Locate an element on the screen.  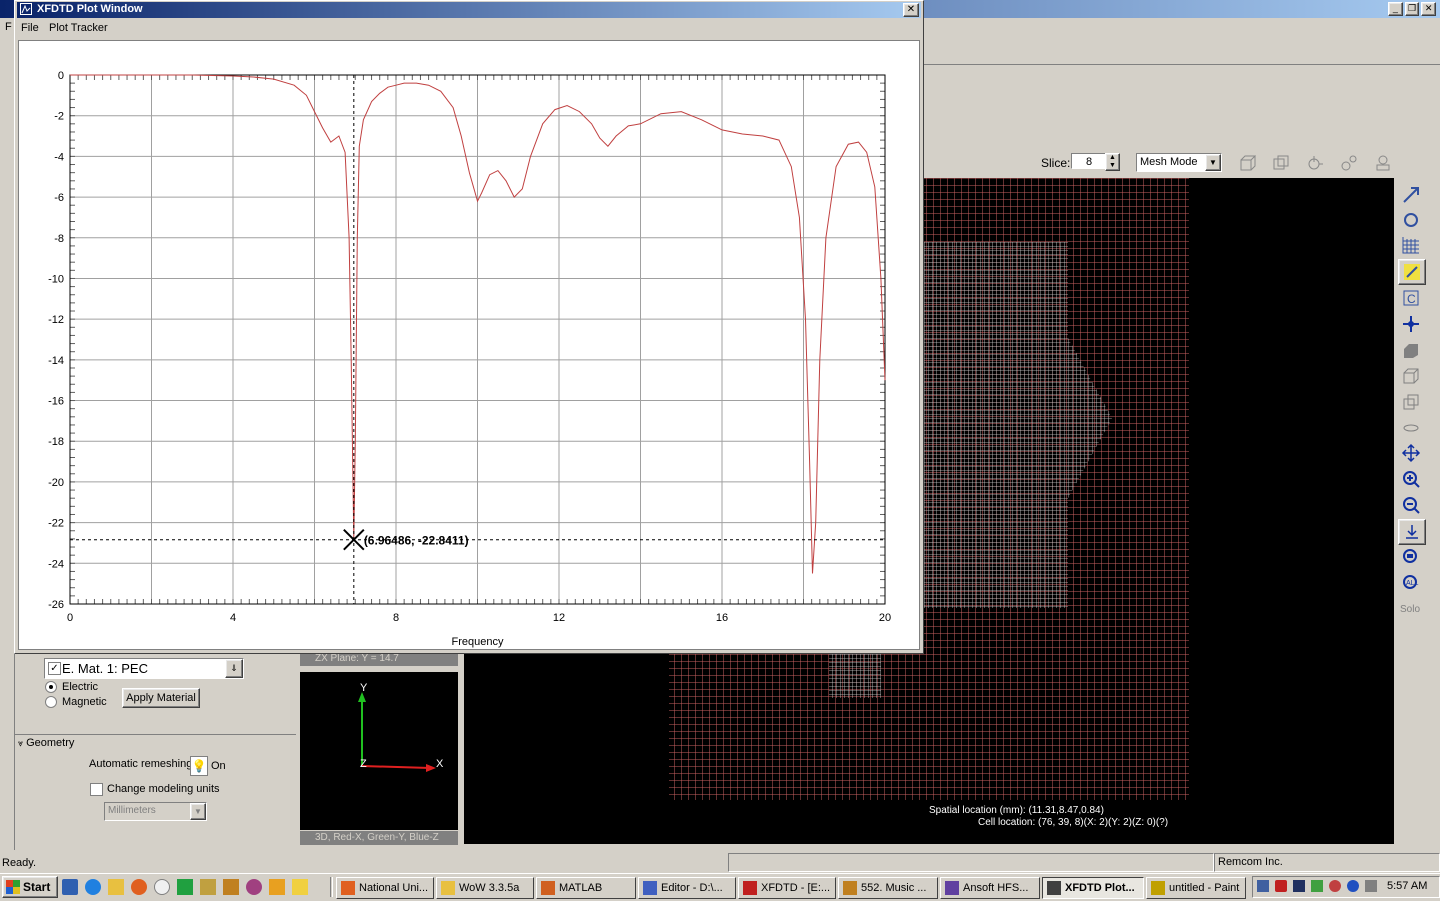
y-tick-label: 0 is located at coordinates (61, 76).